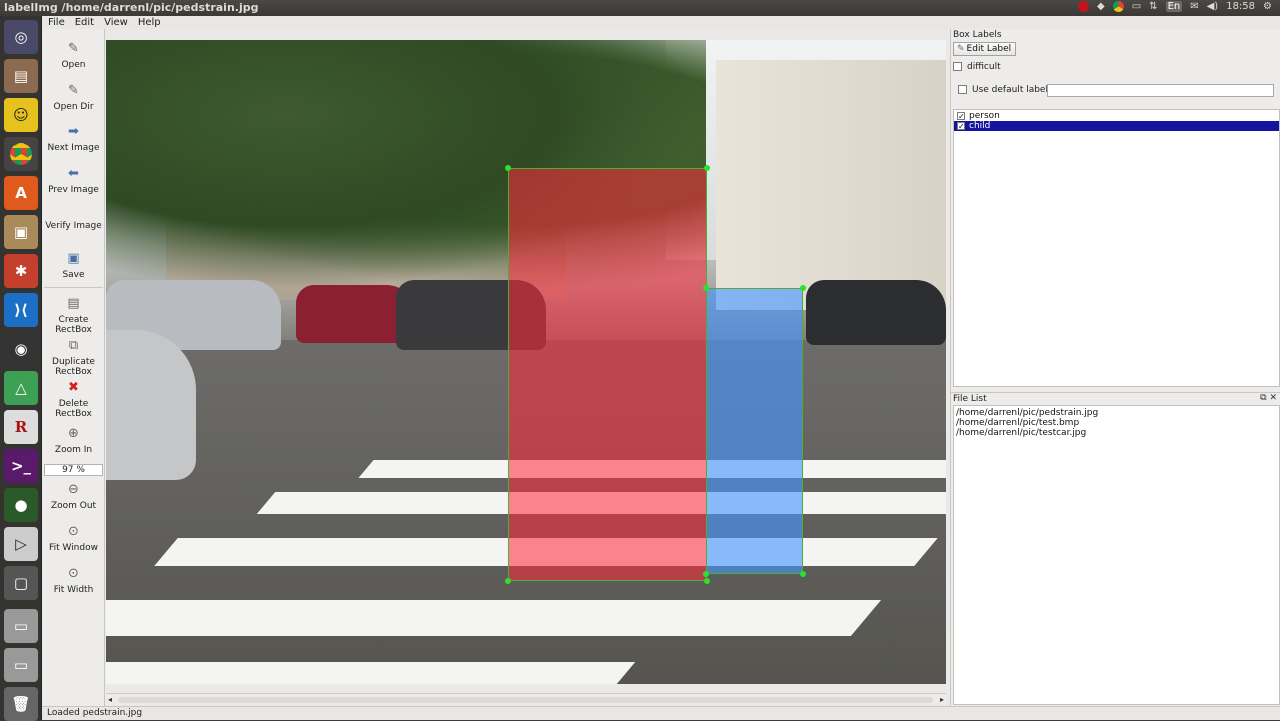  Describe the element at coordinates (21, 193) in the screenshot. I see `software-center-icon: A` at that location.